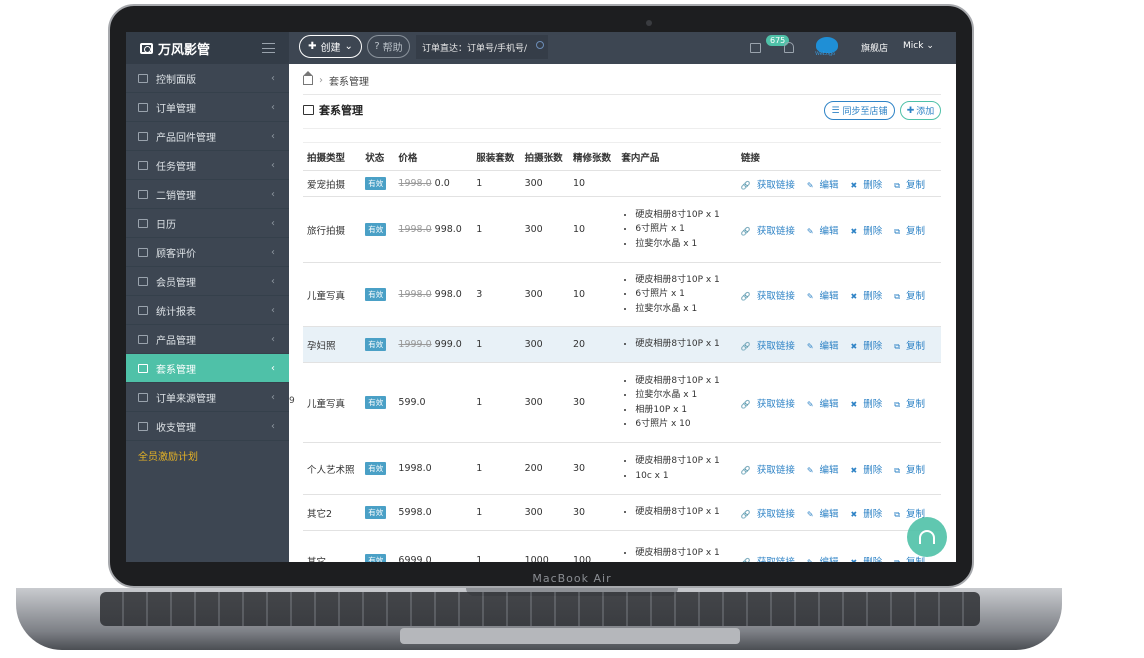 The width and height of the screenshot is (1144, 658). I want to click on sidebar-item-calendar: 日历 ‹, so click(207, 223).